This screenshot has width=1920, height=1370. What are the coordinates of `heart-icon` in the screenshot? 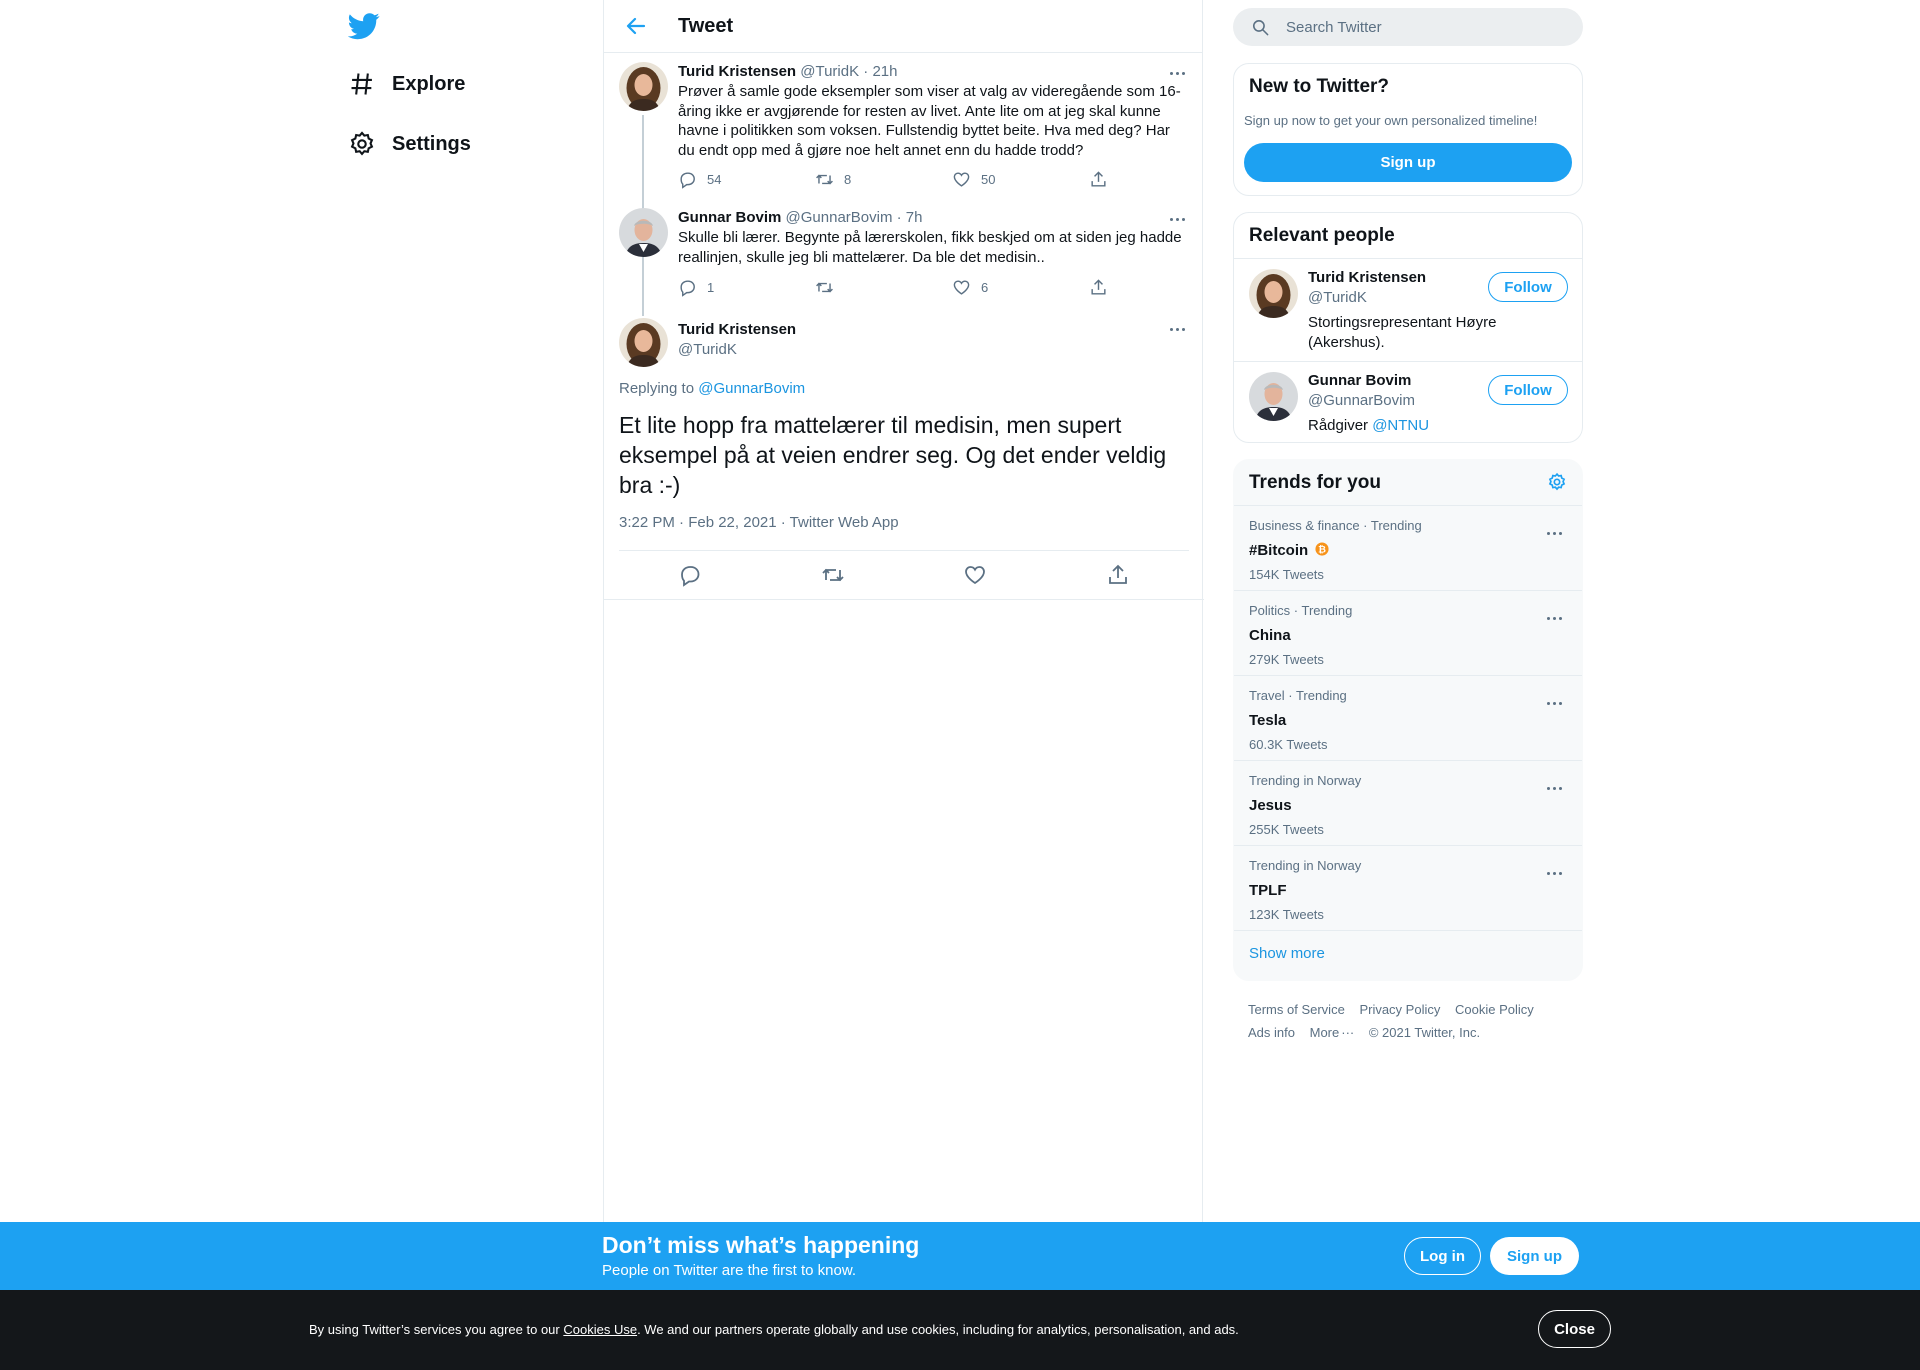 It's located at (975, 575).